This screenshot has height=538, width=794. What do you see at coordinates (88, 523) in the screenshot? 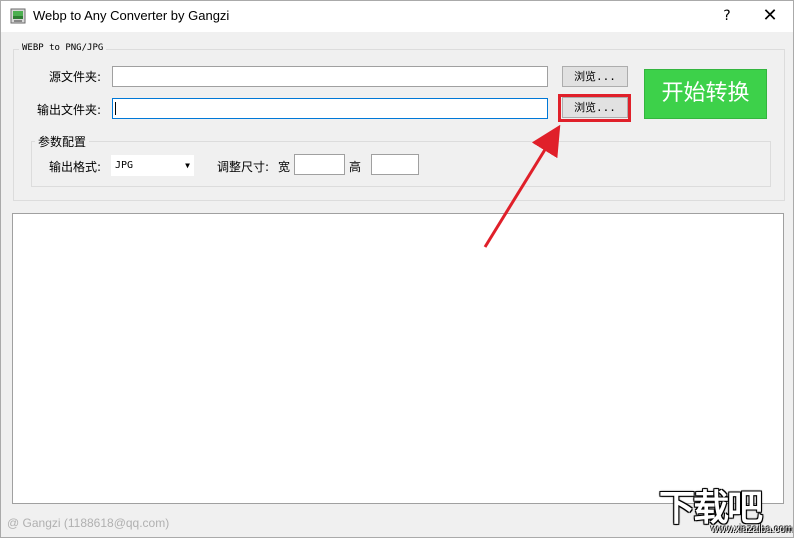
I see `status-text: @ Gangzi (1188618@qq.com)` at bounding box center [88, 523].